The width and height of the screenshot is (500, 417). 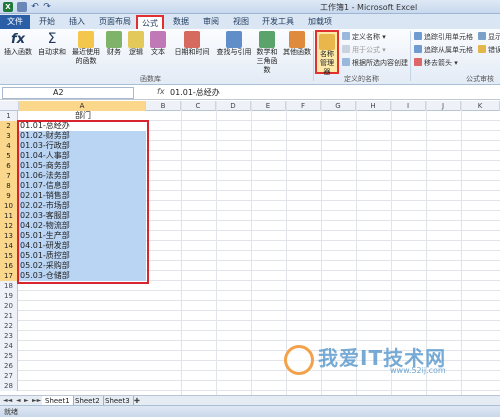 What do you see at coordinates (9, 316) in the screenshot?
I see `row-header: 21` at bounding box center [9, 316].